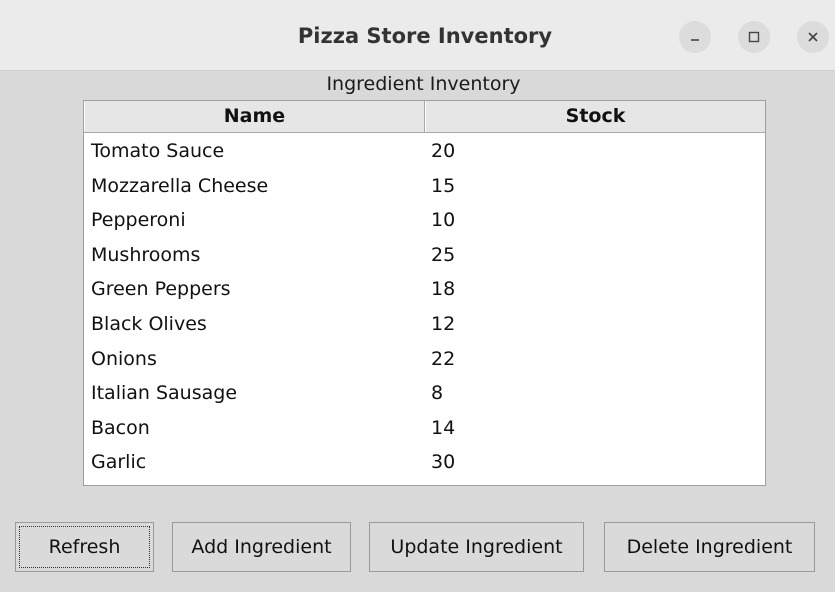 This screenshot has height=592, width=835. Describe the element at coordinates (424, 289) in the screenshot. I see `table-row: Green Peppers 18` at that location.